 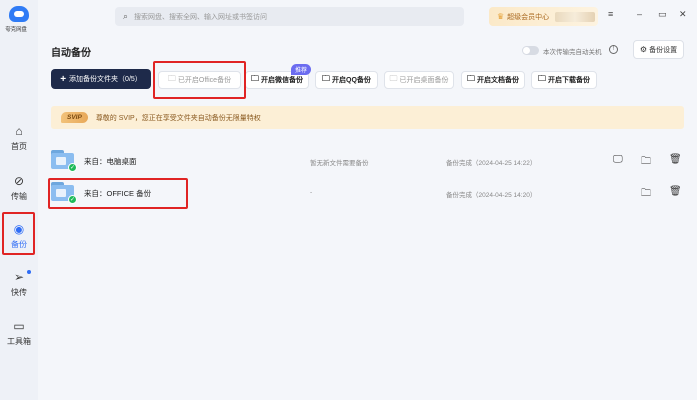 What do you see at coordinates (19, 181) in the screenshot?
I see `transfer-icon: ⊘` at bounding box center [19, 181].